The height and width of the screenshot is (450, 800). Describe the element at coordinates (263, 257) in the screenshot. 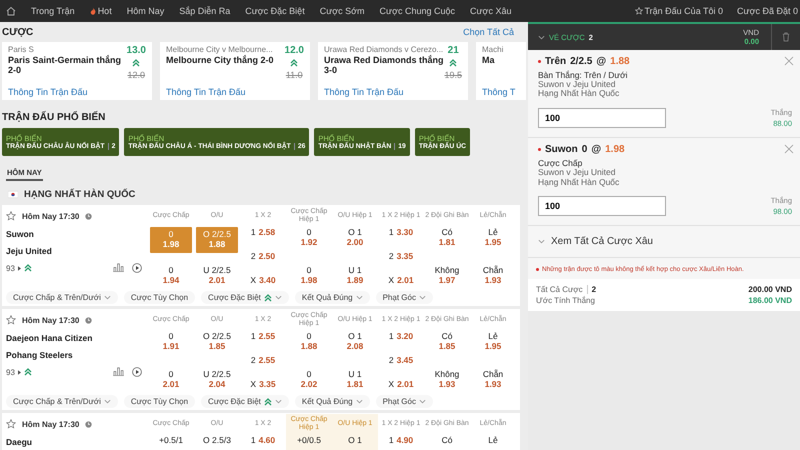

I see `odds-cell: 2 2.50` at that location.